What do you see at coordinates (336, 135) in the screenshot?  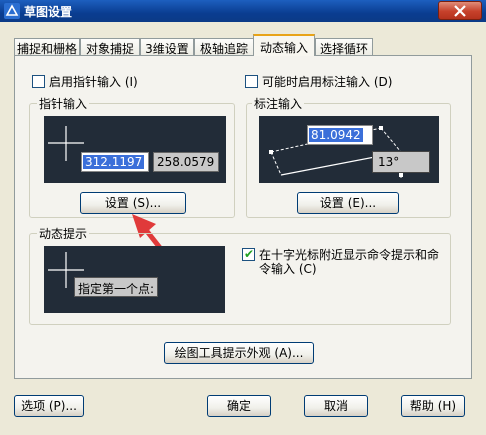 I see `dimension-length-value: 81.0942` at bounding box center [336, 135].